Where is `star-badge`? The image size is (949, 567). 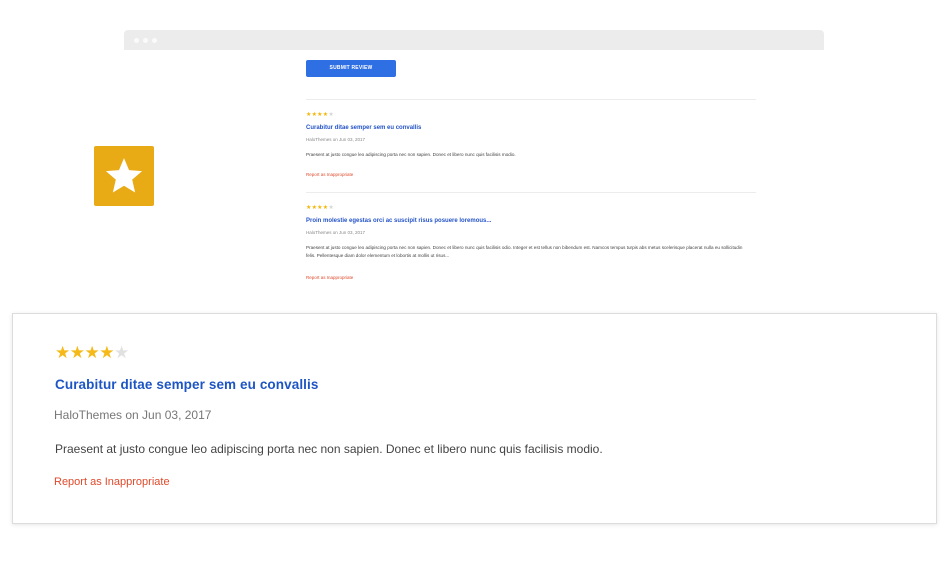 star-badge is located at coordinates (124, 176).